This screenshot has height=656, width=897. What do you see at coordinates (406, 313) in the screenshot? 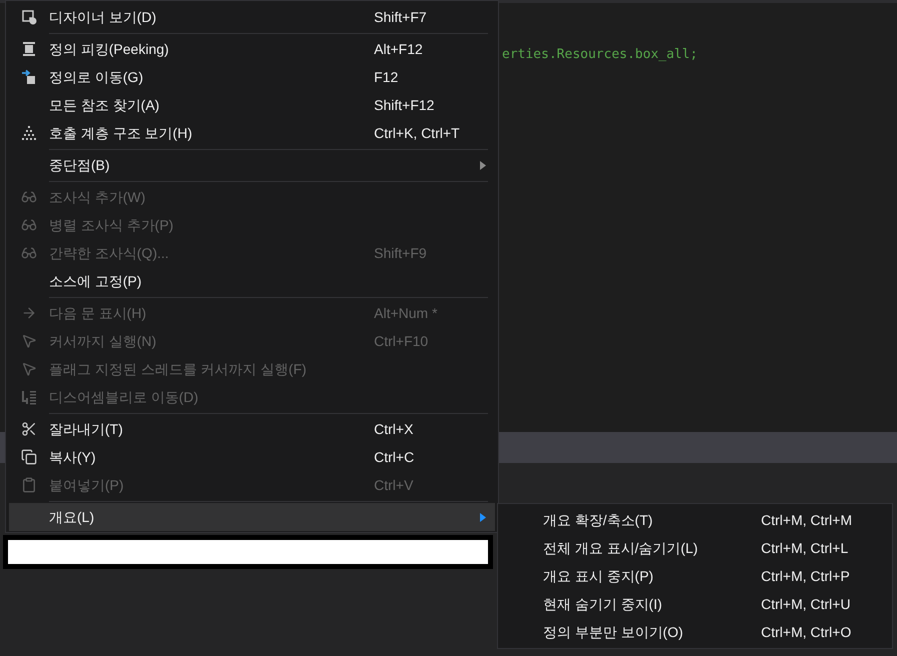
I see `shortcut-label: Alt+Num *` at bounding box center [406, 313].